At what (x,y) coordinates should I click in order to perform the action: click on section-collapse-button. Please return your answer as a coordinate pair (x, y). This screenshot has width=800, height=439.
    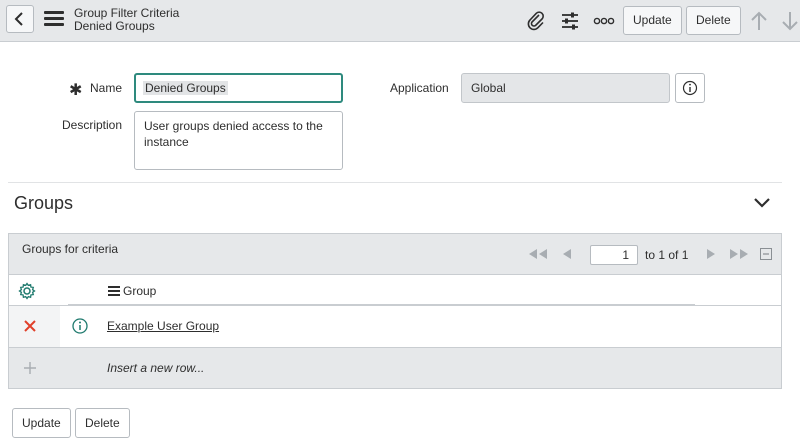
    Looking at the image, I should click on (762, 203).